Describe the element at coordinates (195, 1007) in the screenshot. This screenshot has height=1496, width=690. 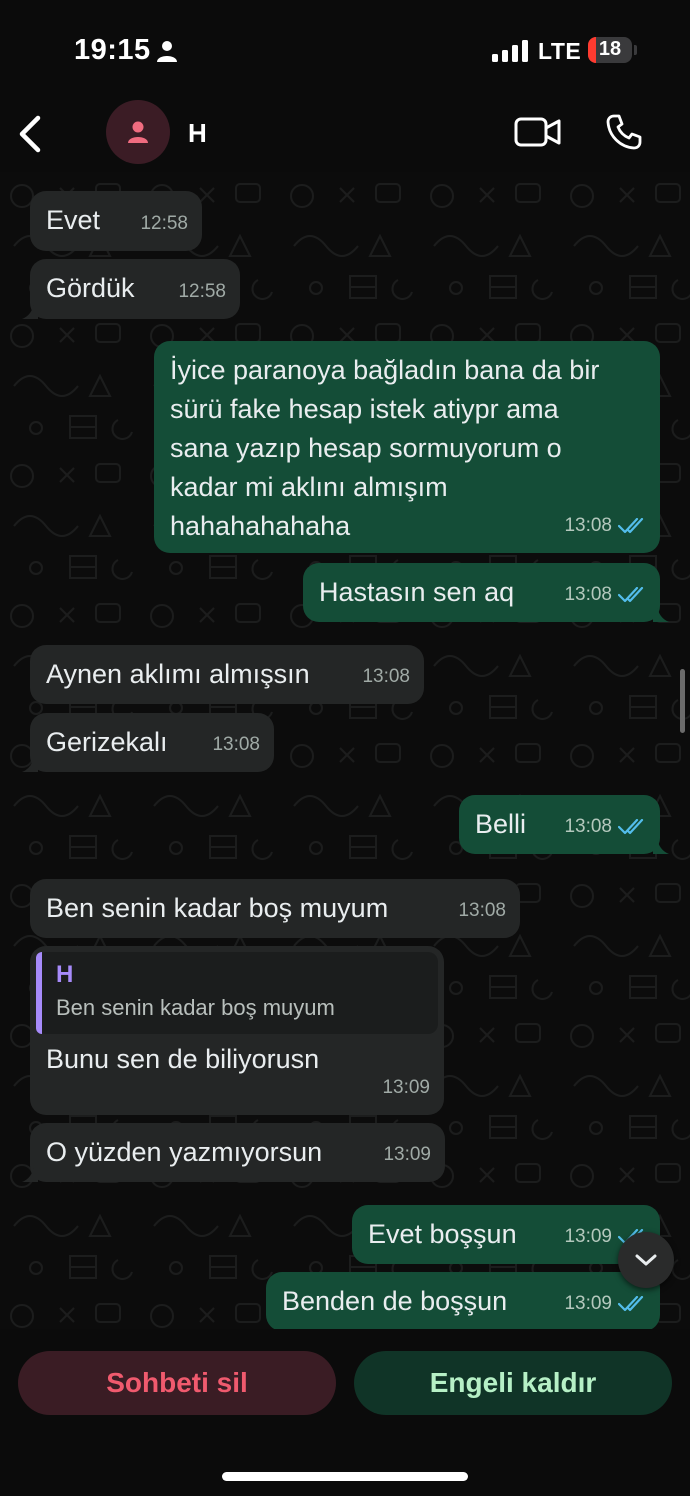
I see `quote-text: Ben senin kadar boş muyum` at that location.